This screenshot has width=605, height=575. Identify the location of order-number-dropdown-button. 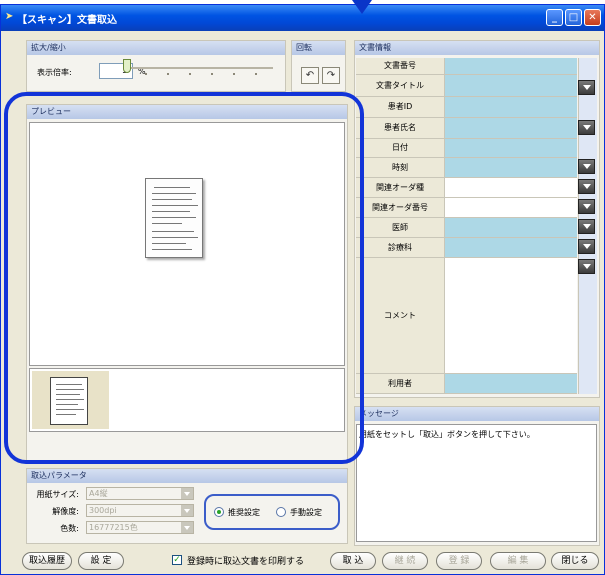
(586, 206).